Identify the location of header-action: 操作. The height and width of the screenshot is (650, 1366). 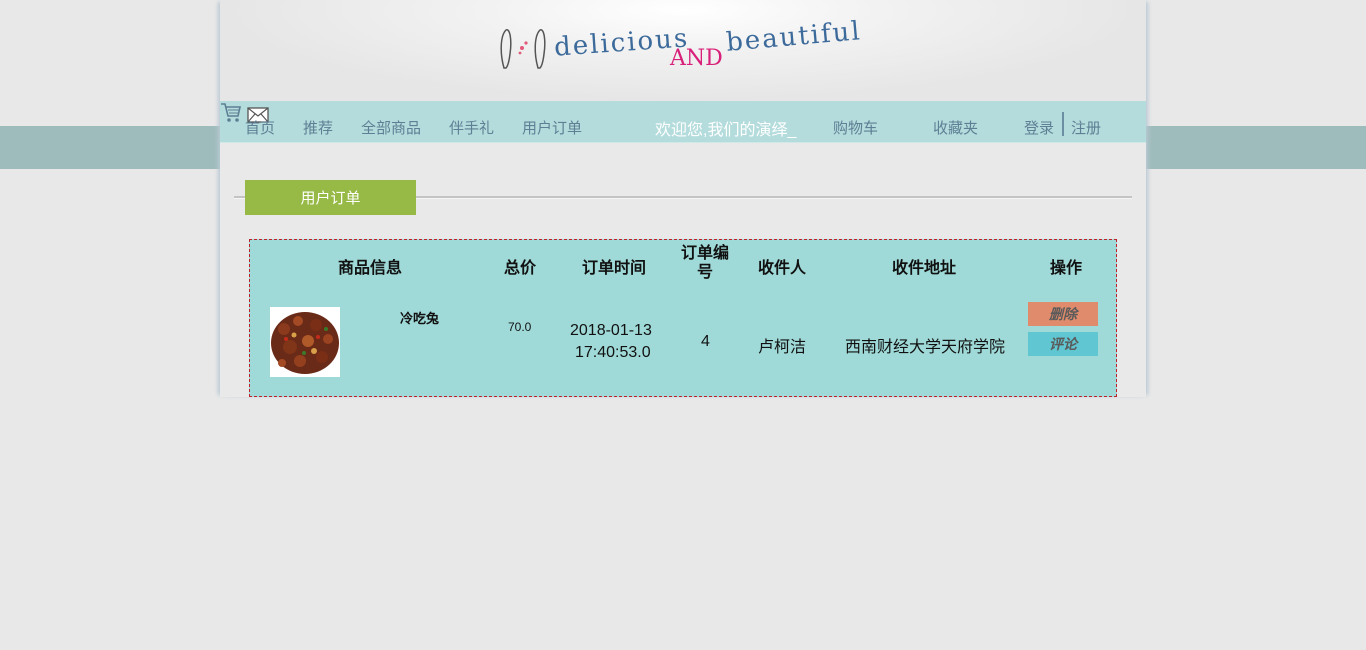
(1066, 268).